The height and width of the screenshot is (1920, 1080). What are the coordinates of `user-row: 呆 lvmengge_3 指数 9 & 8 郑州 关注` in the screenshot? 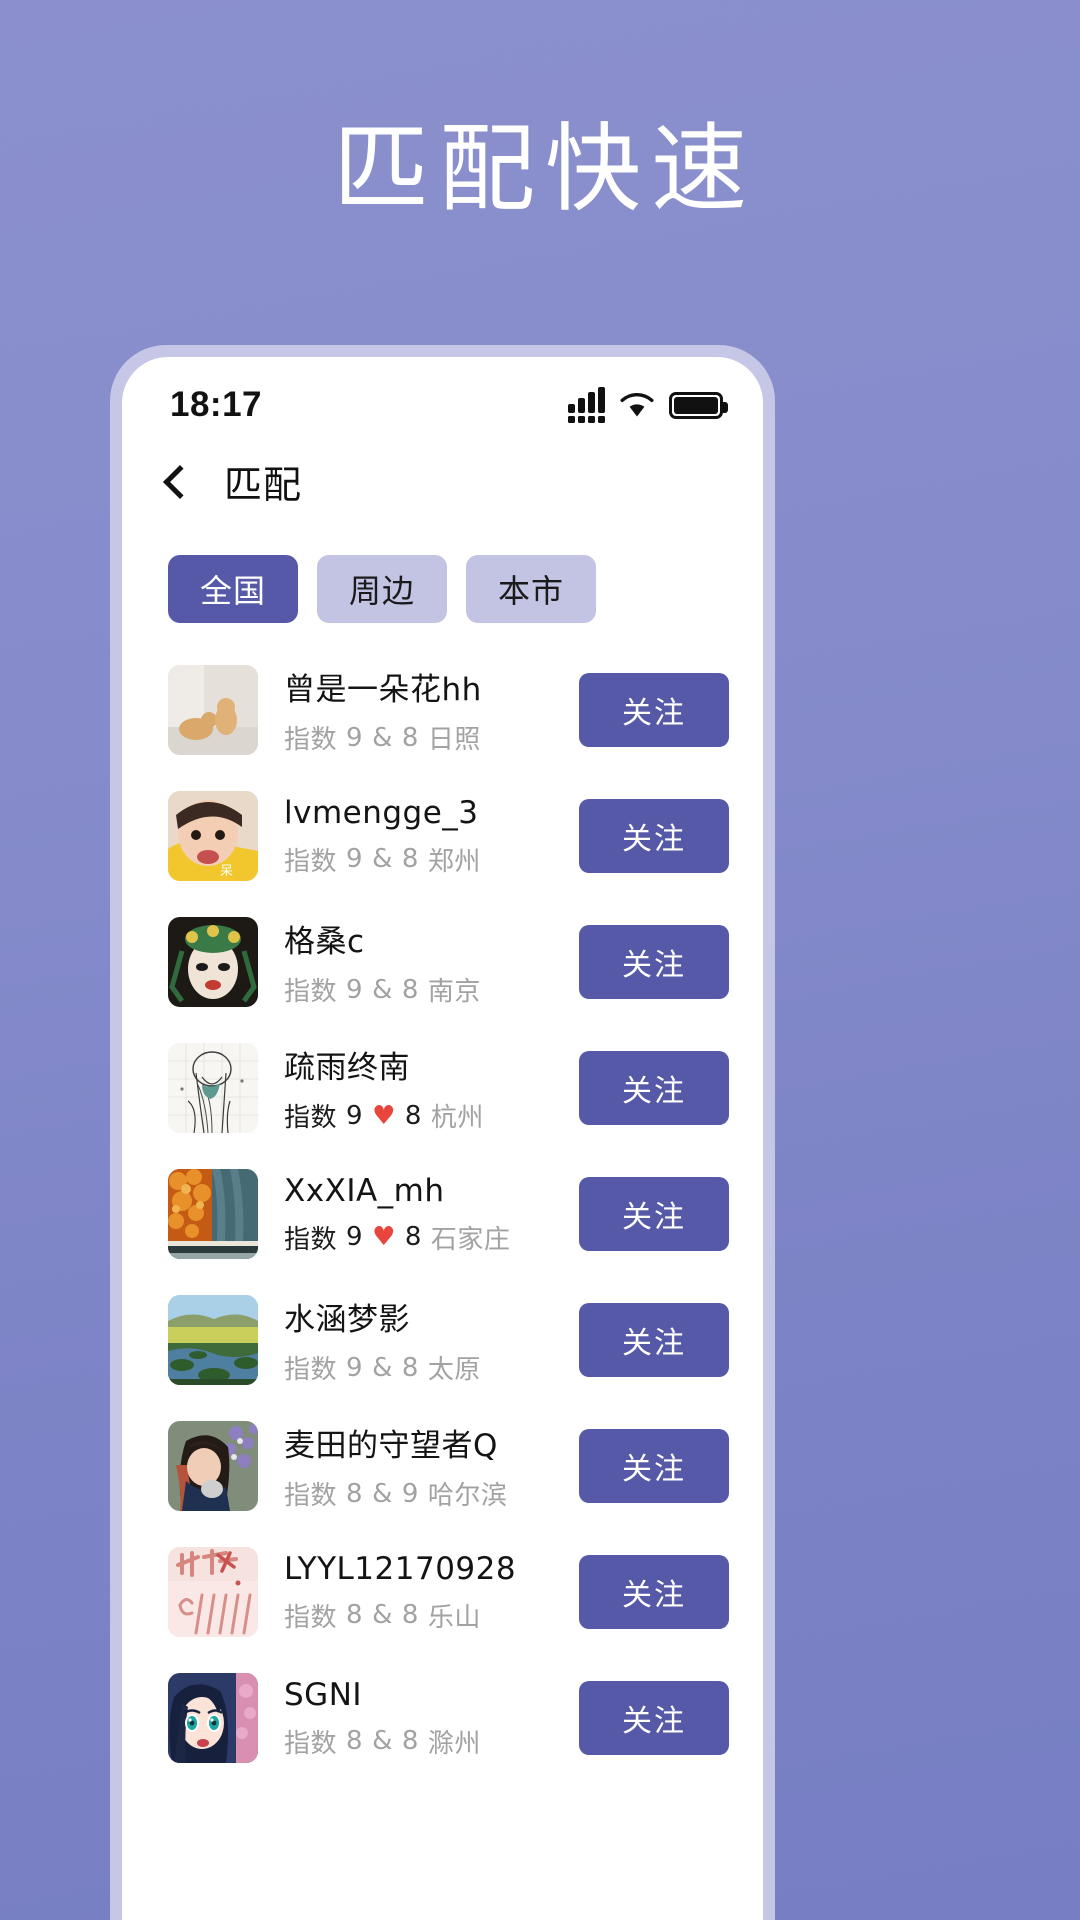 It's located at (442, 836).